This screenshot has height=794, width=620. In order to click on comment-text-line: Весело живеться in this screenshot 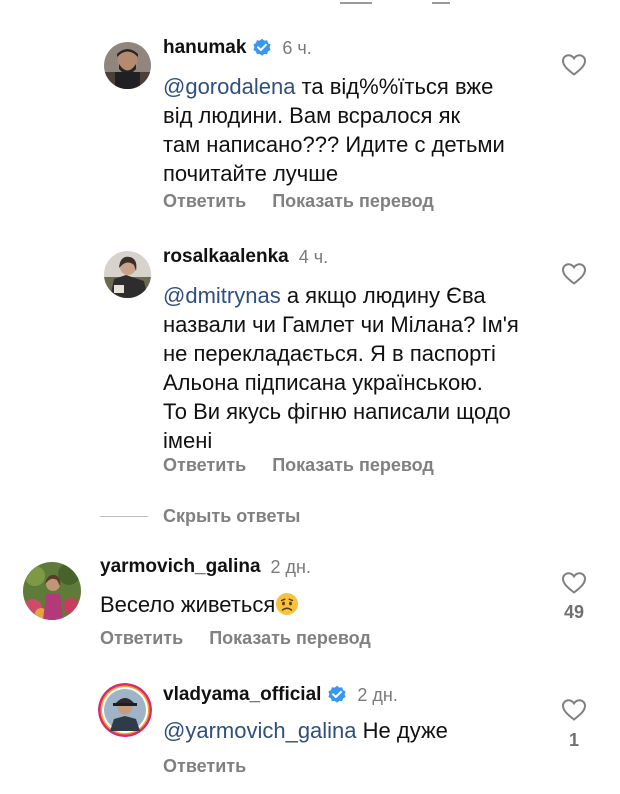, I will do `click(188, 604)`.